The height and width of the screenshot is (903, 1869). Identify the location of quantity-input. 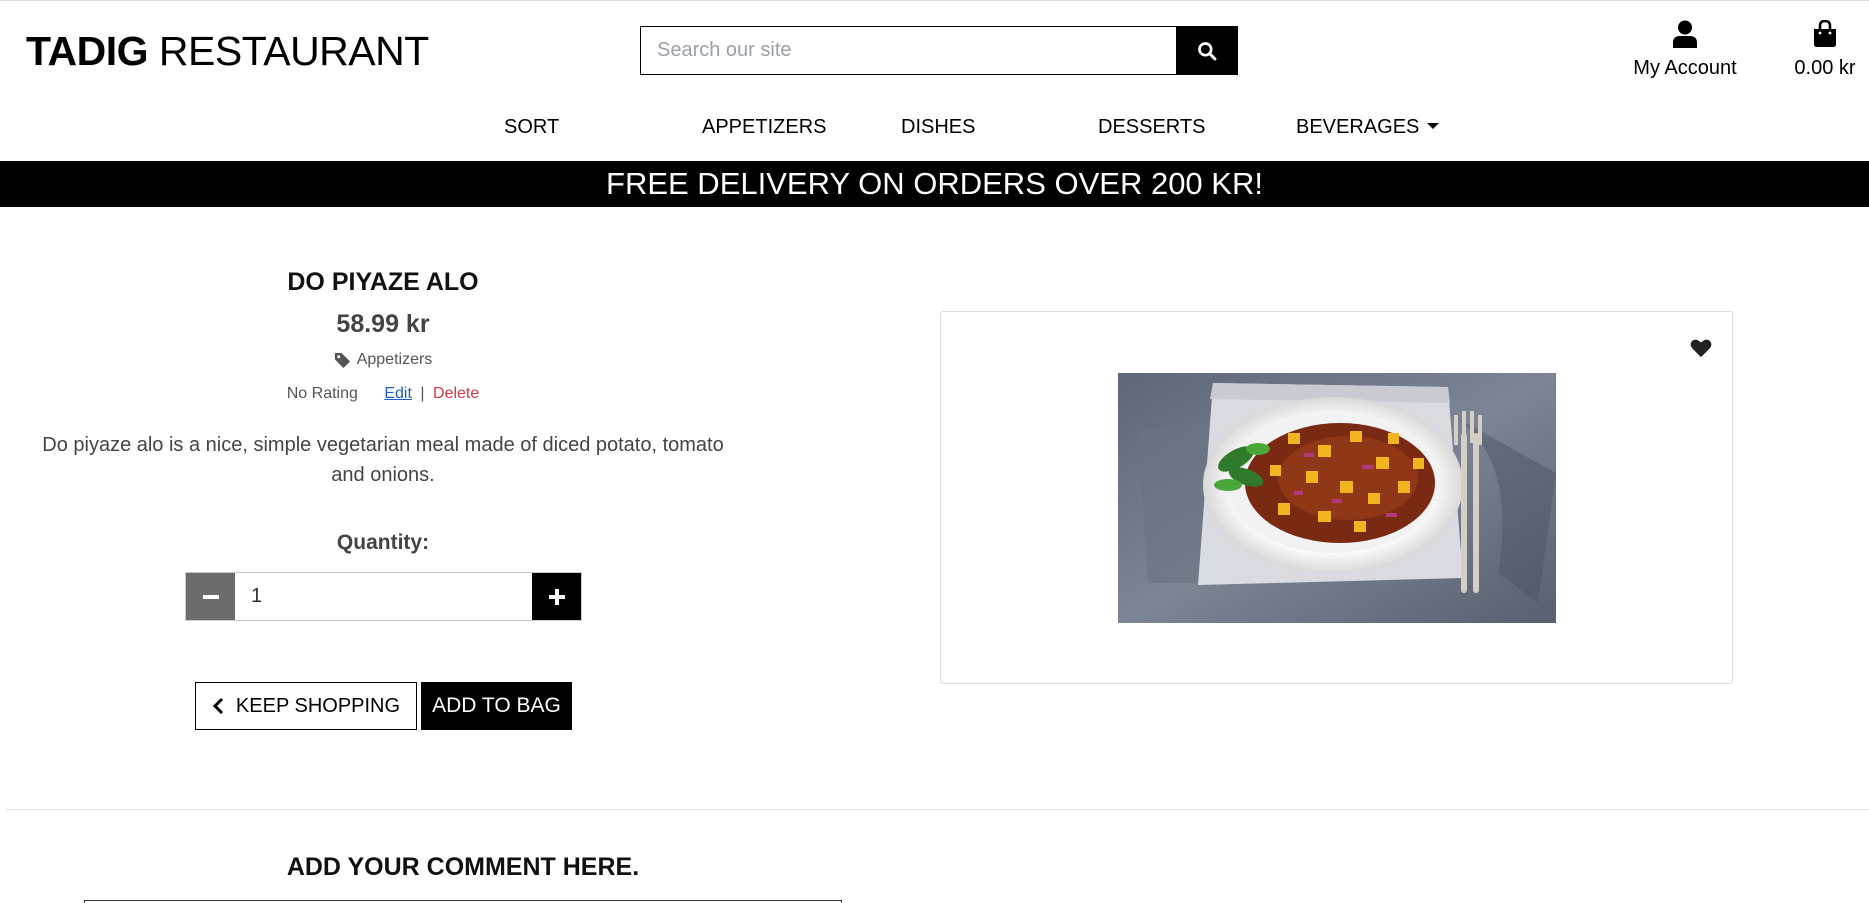
(383, 596).